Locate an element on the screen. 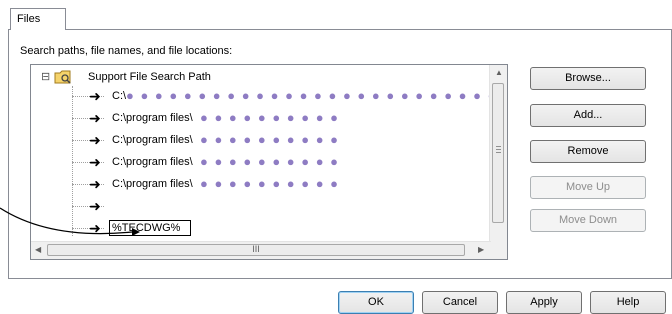 The width and height of the screenshot is (672, 314). folder-search-icon is located at coordinates (62, 77).